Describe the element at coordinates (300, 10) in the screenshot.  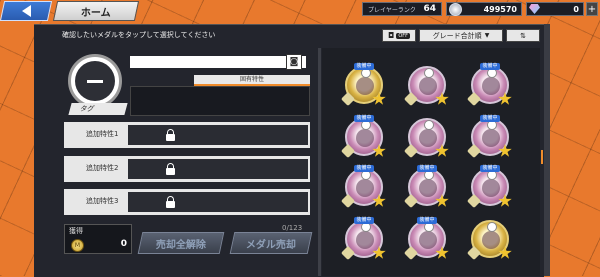
I see `top-bar: ホーム プレイヤーランク 64 499570 0 +` at that location.